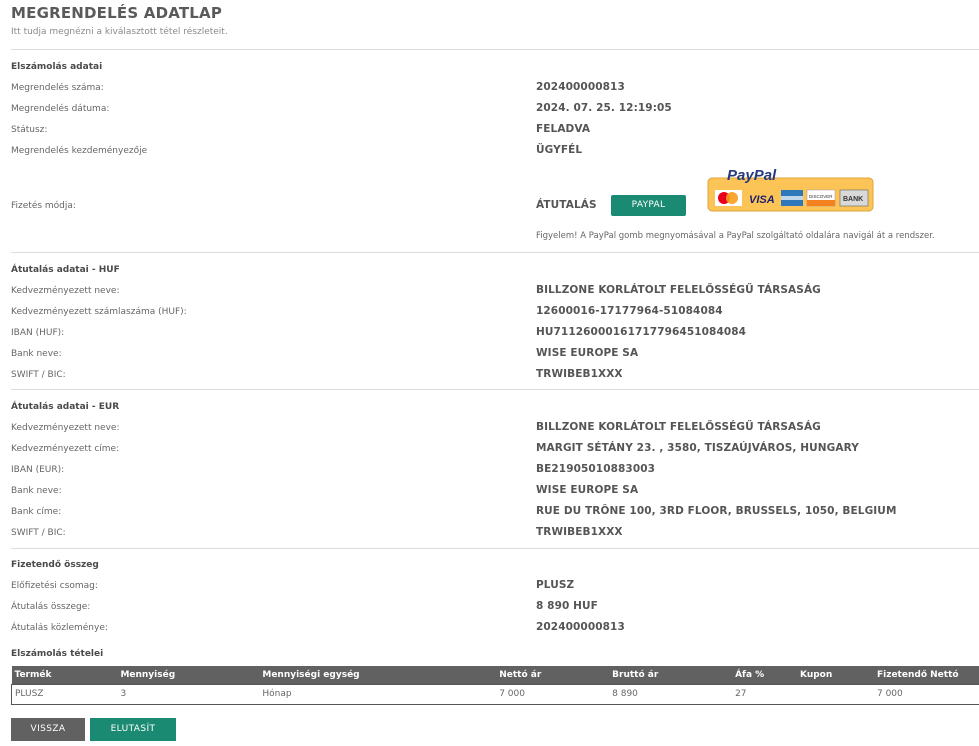 The height and width of the screenshot is (746, 979). Describe the element at coordinates (65, 270) in the screenshot. I see `transfer-huf-section-title: Átutalás adatai - HUF` at that location.